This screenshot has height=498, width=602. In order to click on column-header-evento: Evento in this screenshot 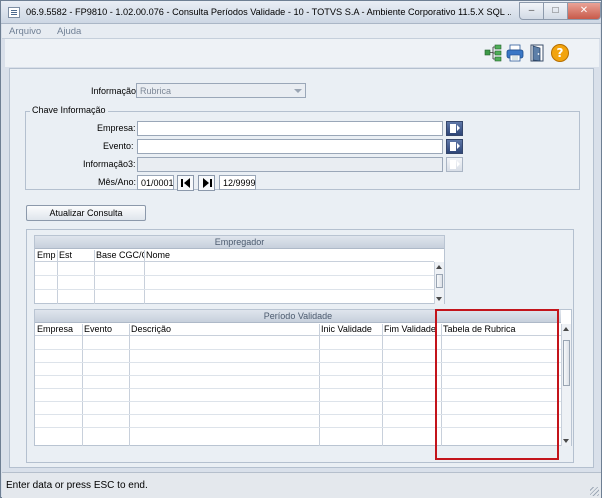, I will do `click(105, 330)`.